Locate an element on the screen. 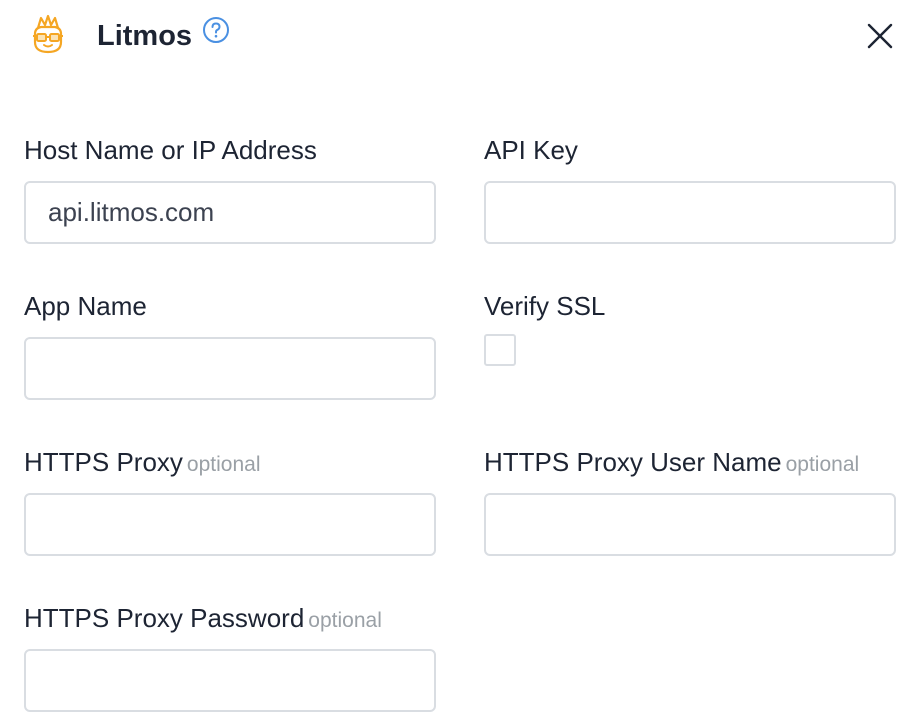  app-name-input is located at coordinates (230, 368).